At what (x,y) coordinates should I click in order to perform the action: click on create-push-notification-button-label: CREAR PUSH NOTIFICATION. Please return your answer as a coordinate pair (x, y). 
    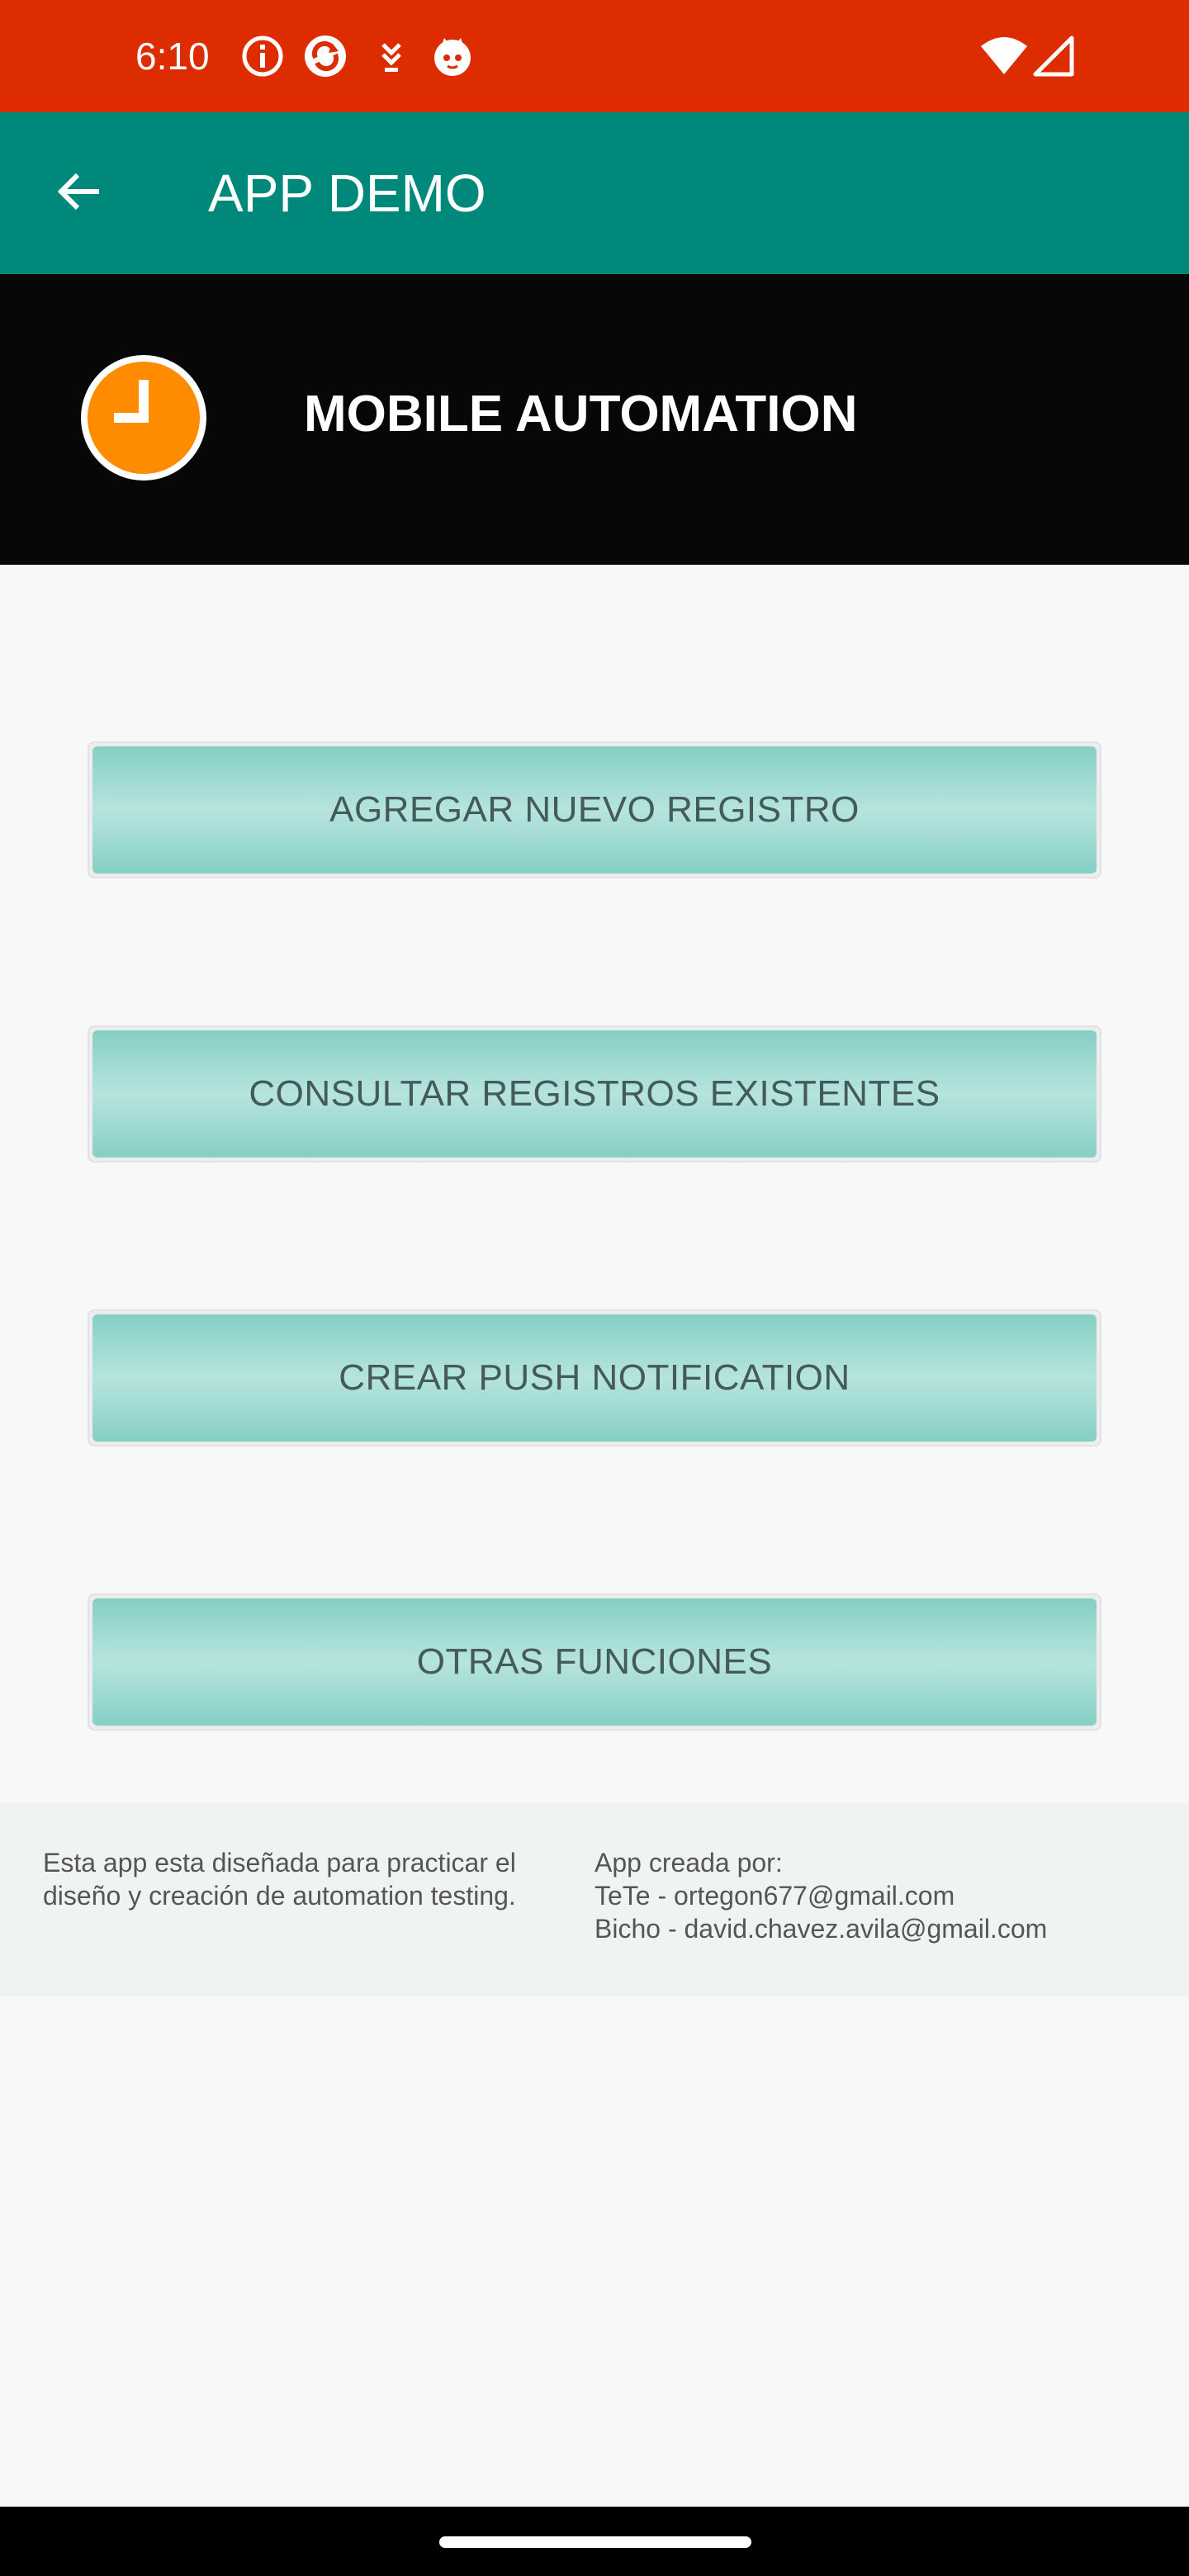
    Looking at the image, I should click on (594, 1378).